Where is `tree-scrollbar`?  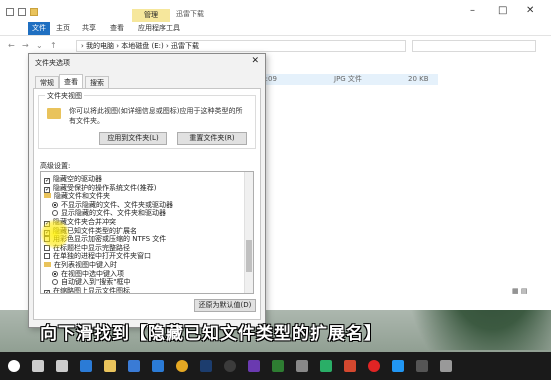 tree-scrollbar is located at coordinates (248, 232).